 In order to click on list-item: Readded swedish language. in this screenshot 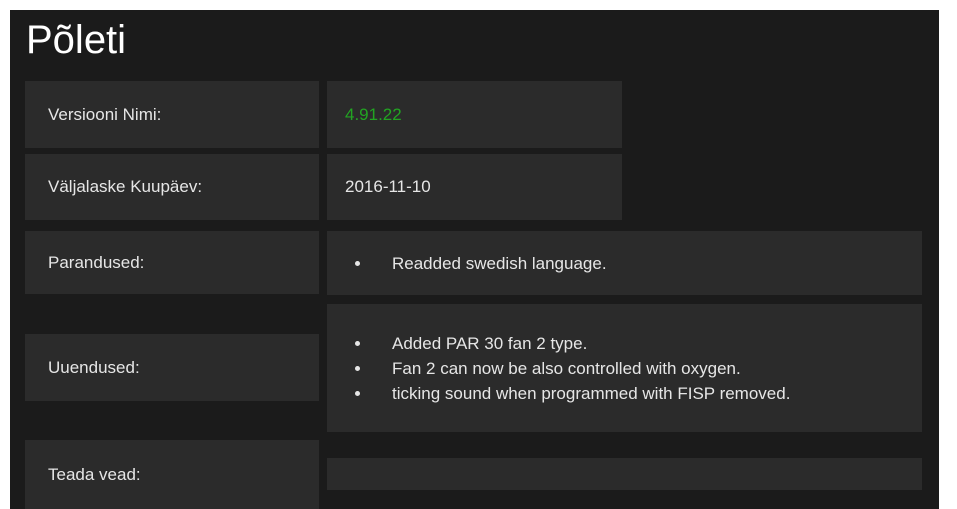, I will do `click(478, 263)`.